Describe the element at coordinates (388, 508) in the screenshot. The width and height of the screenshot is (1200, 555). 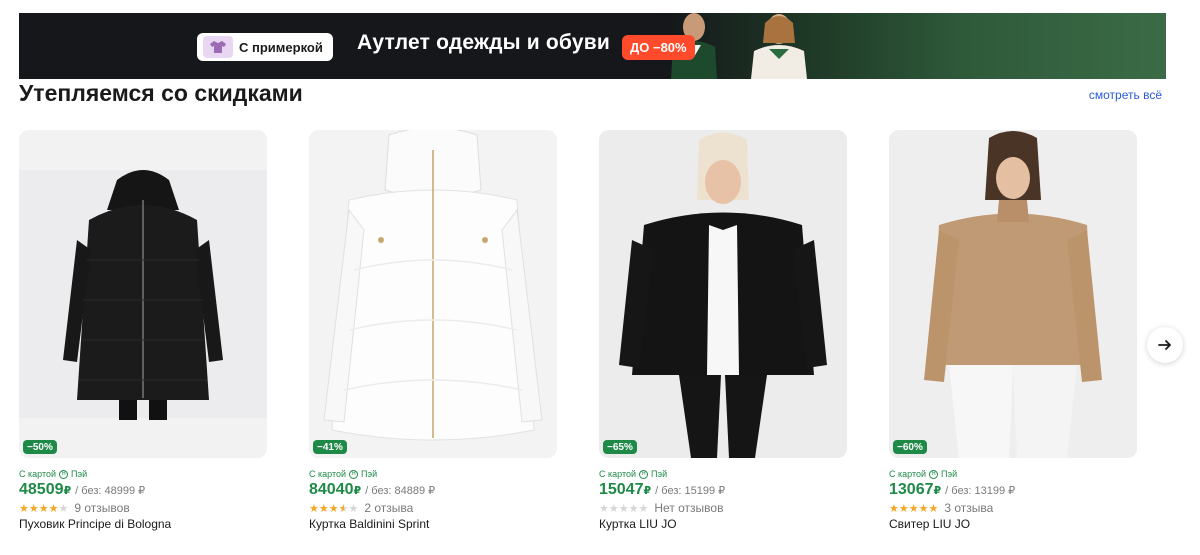
I see `reviews-count: 2 отзыва` at that location.